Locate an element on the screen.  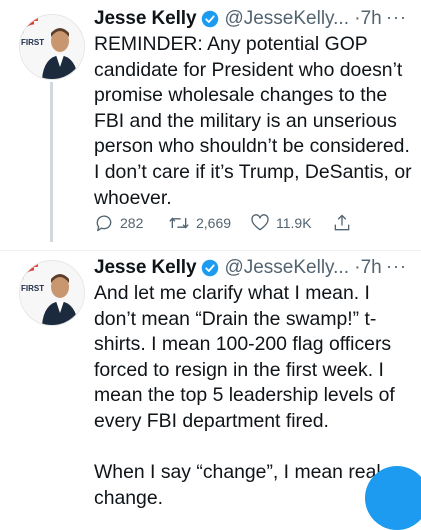
retweet-icon is located at coordinates (179, 223).